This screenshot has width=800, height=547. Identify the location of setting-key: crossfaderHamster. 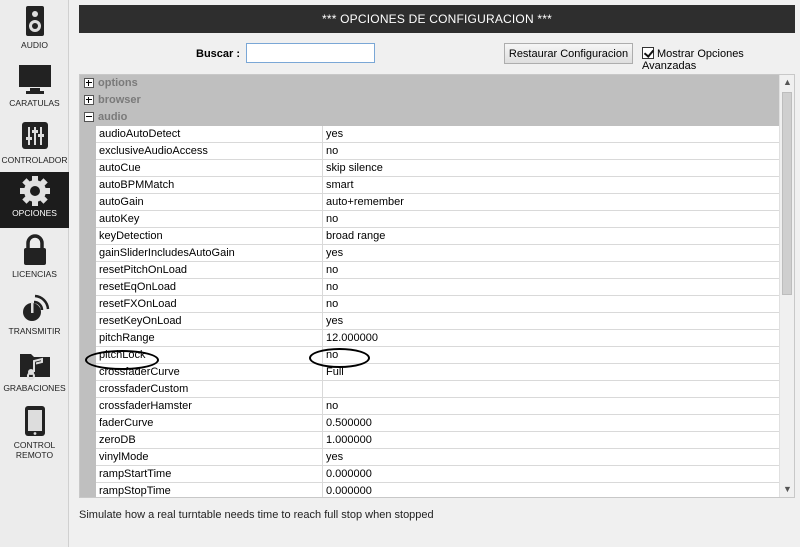
(209, 406).